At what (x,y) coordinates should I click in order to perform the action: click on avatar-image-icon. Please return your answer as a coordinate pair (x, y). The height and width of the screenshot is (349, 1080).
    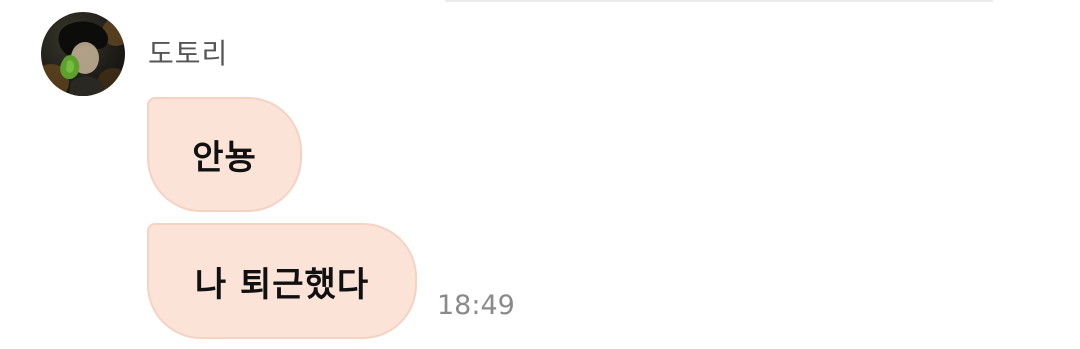
    Looking at the image, I should click on (83, 57).